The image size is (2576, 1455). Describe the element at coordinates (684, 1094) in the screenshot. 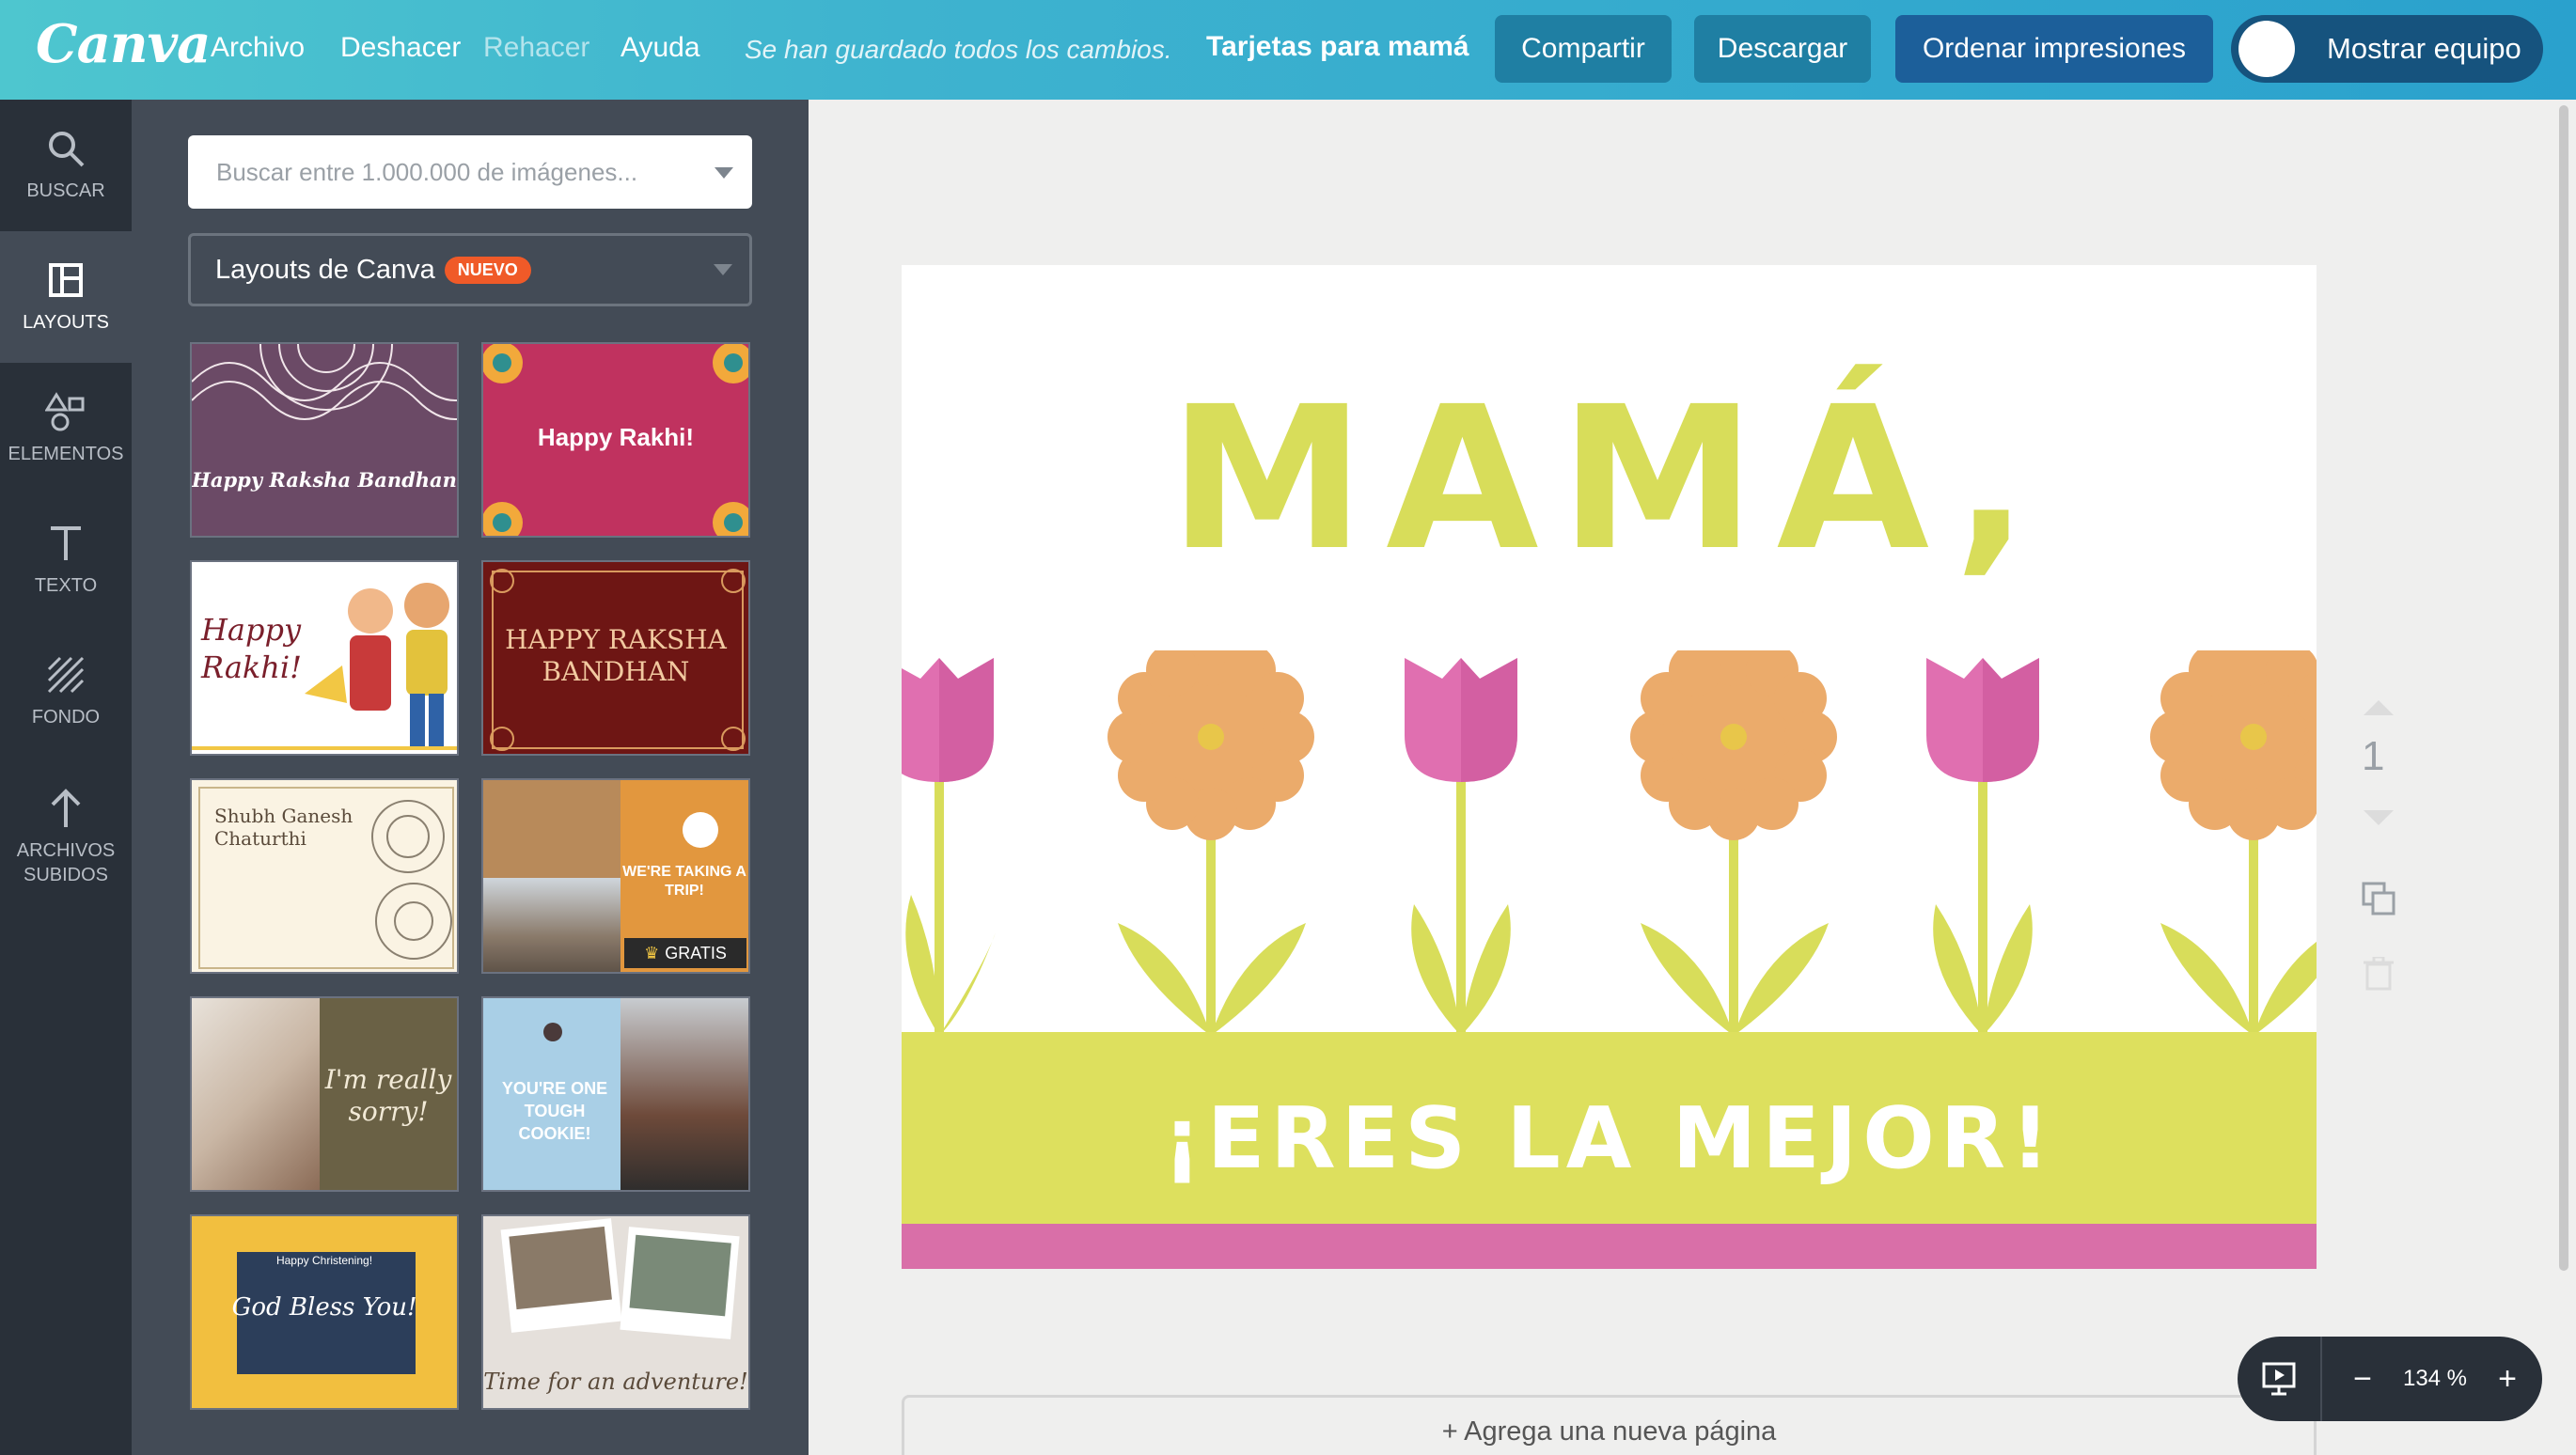

I see `smiling-person-photo` at that location.